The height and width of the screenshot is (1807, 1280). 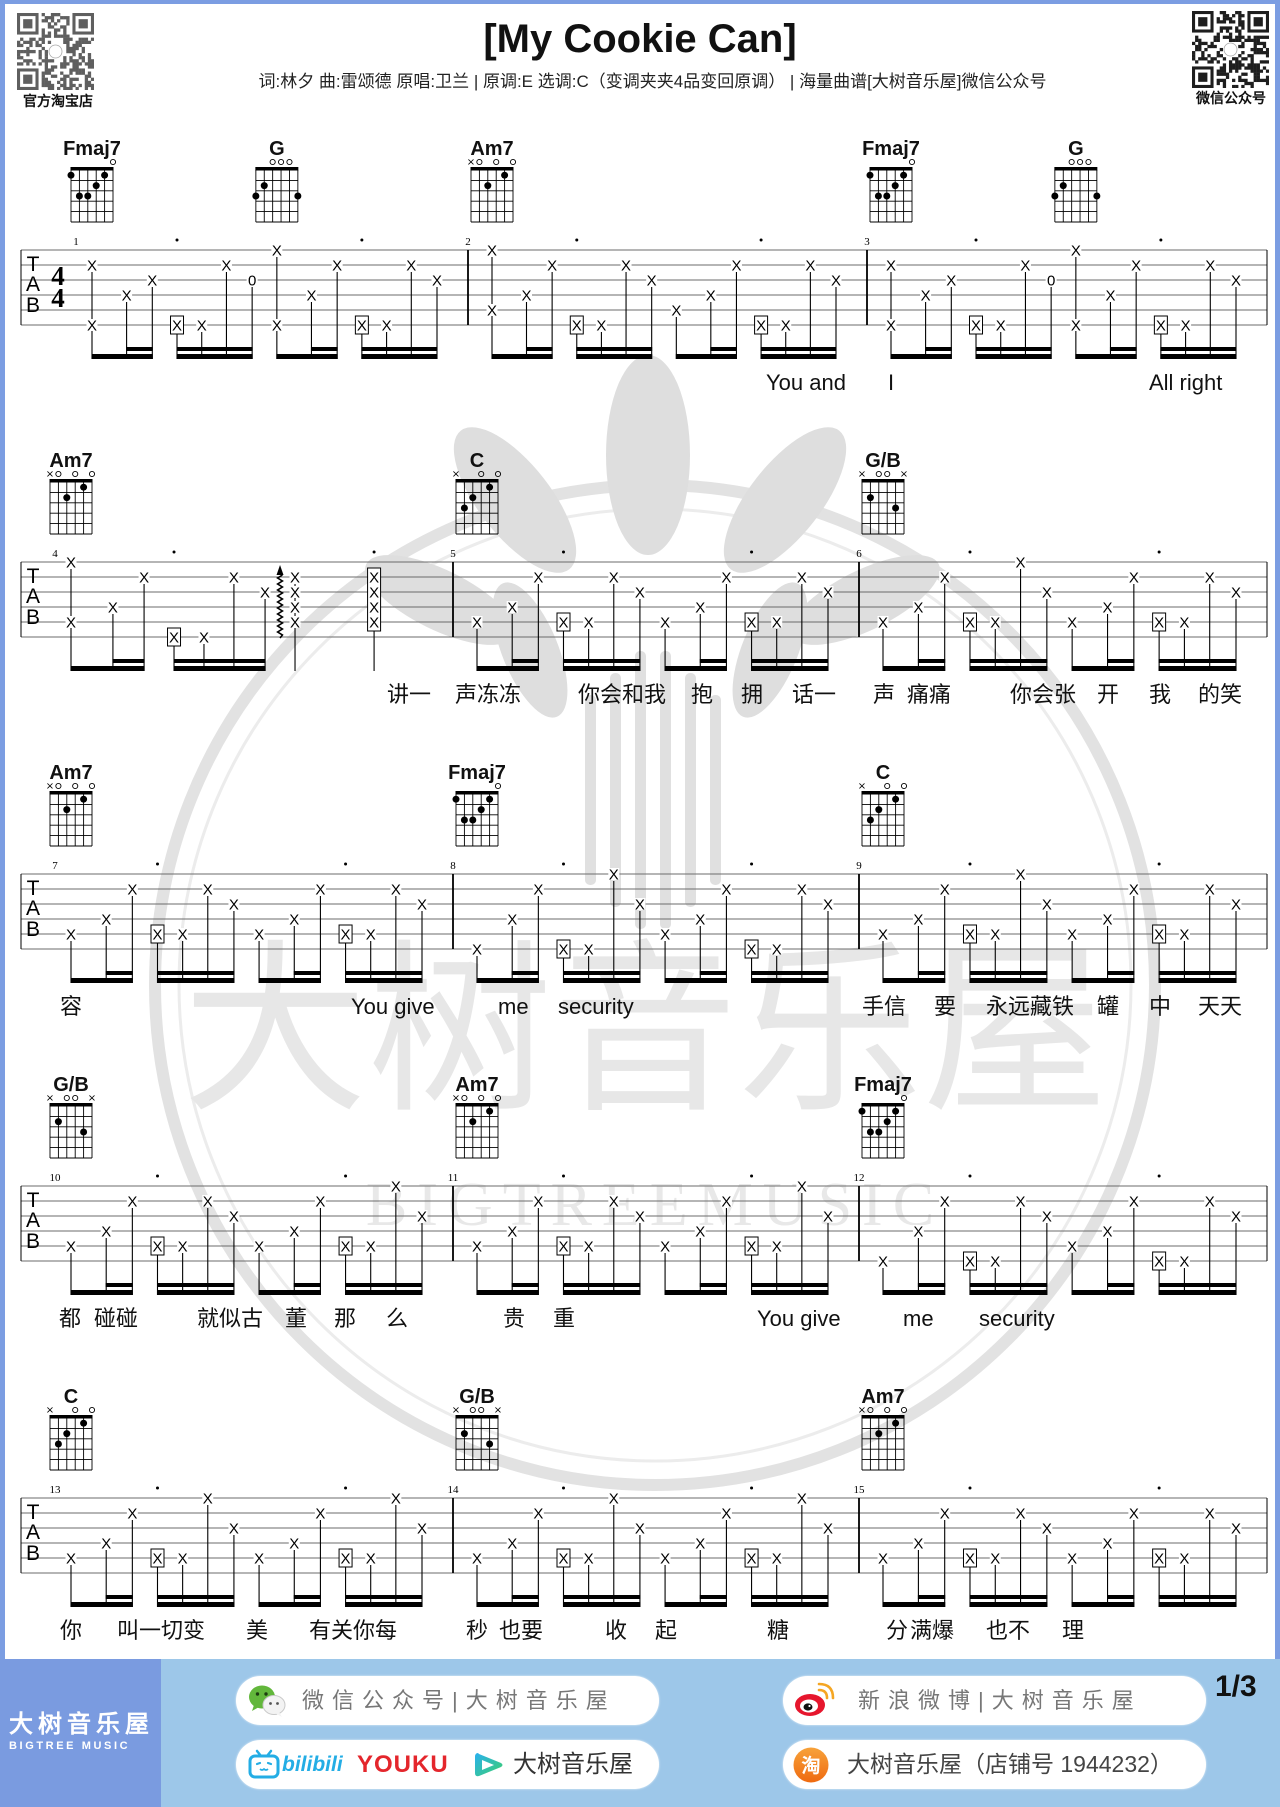 What do you see at coordinates (1160, 694) in the screenshot?
I see `lyric: 我` at bounding box center [1160, 694].